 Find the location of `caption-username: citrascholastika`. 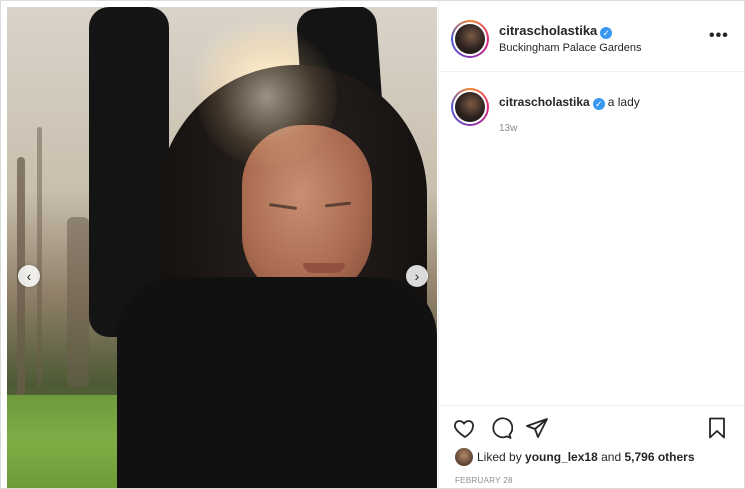

caption-username: citrascholastika is located at coordinates (544, 102).